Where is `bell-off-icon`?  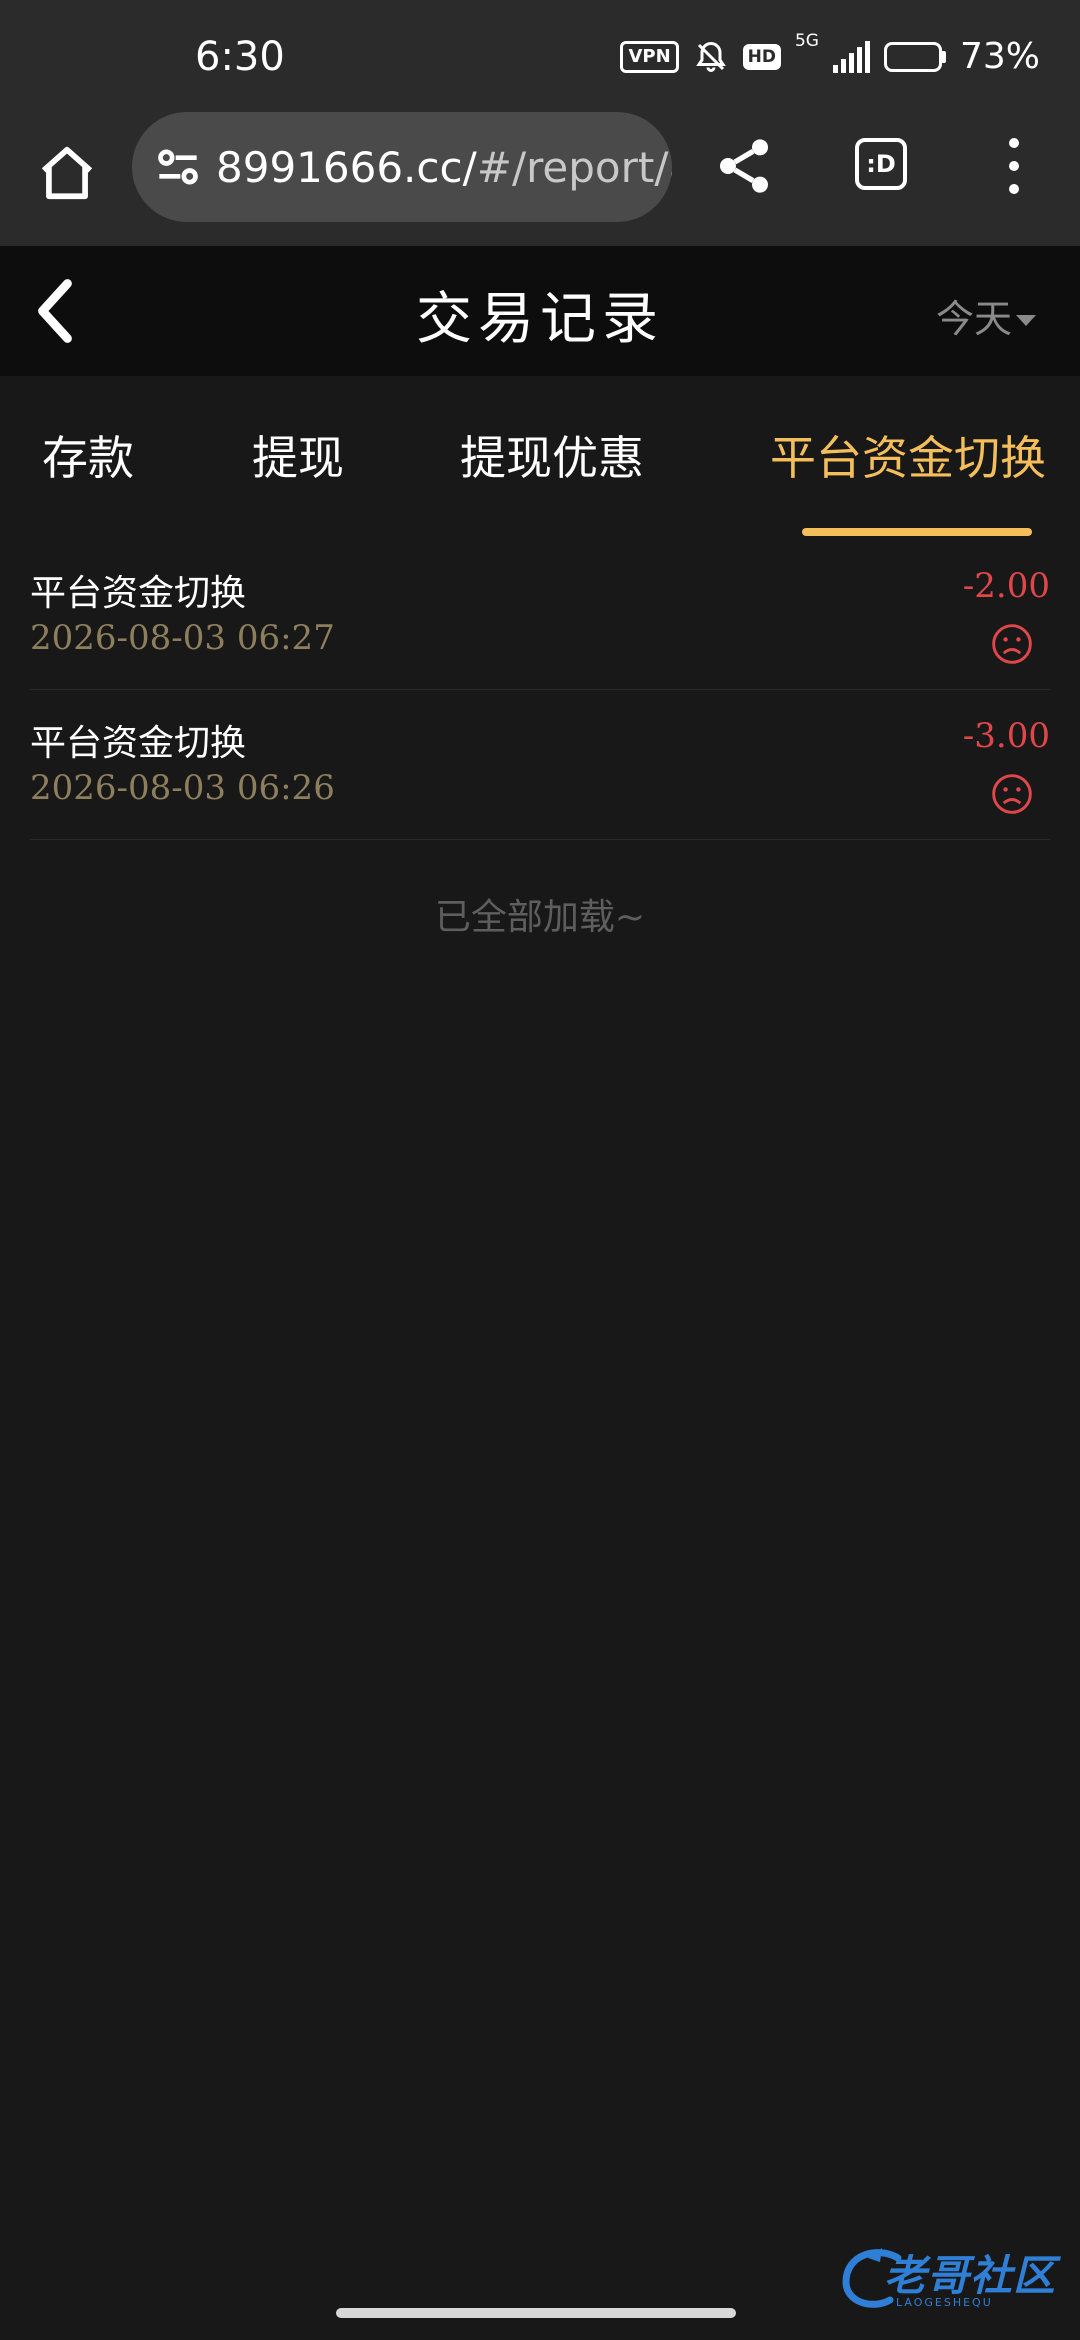
bell-off-icon is located at coordinates (710, 56).